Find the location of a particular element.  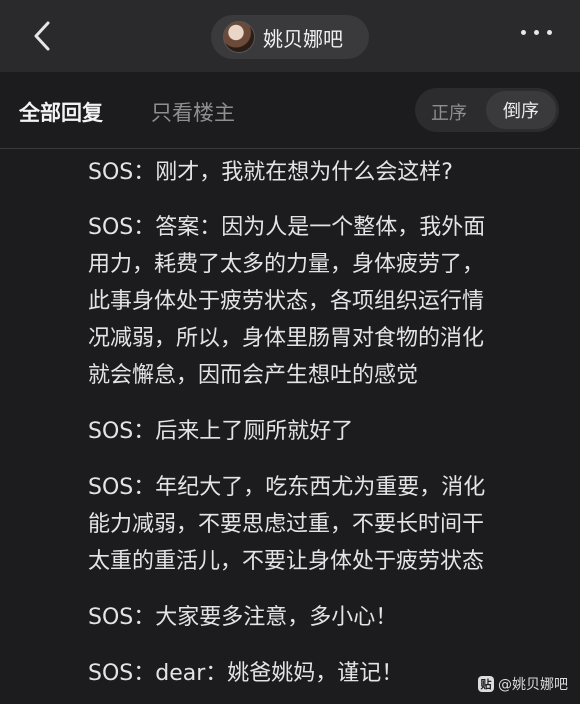

sort-toggle-group: 正序 倒序 is located at coordinates (487, 110).